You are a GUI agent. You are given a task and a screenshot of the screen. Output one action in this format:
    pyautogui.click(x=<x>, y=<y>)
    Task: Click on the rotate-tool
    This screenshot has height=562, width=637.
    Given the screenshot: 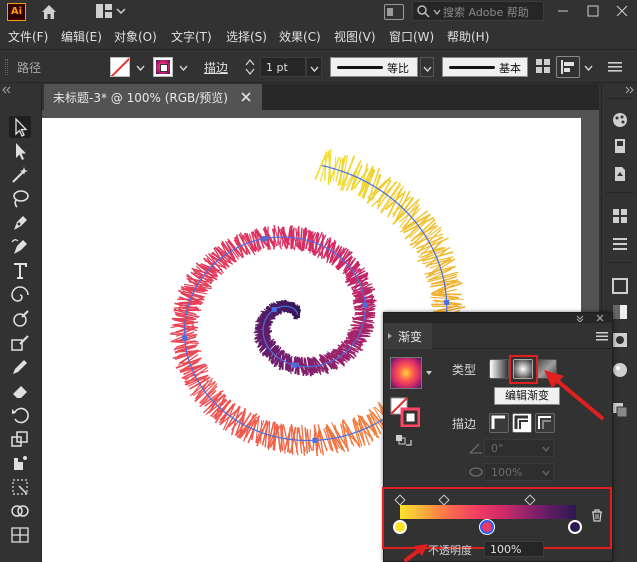 What is the action you would take?
    pyautogui.click(x=20, y=415)
    